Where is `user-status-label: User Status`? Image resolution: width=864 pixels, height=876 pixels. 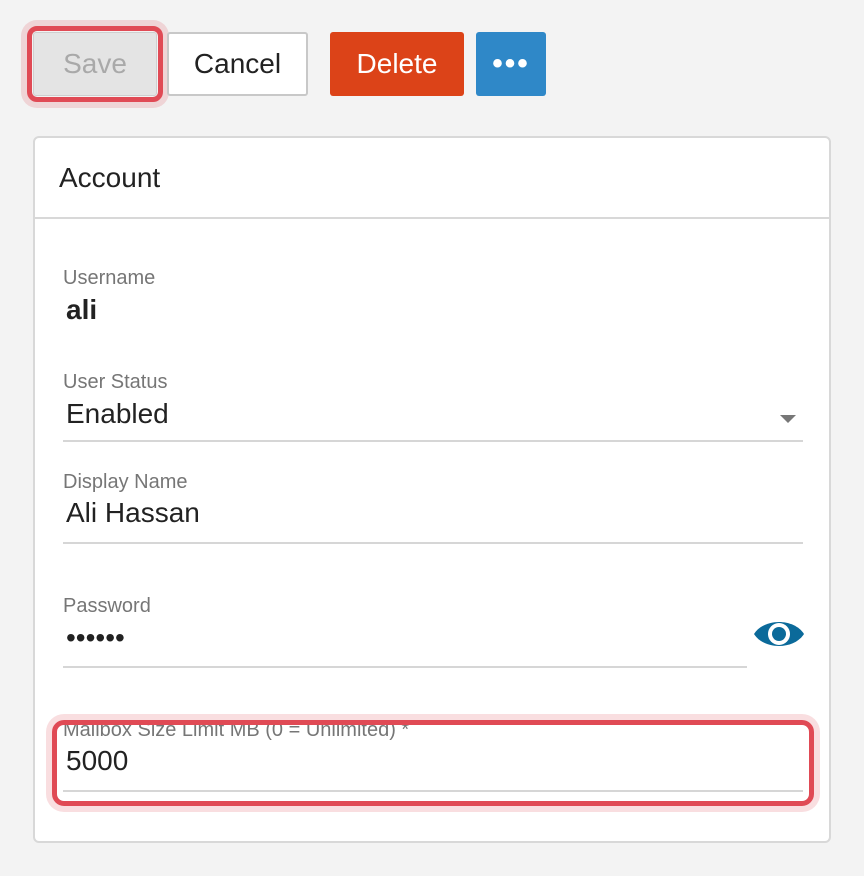 user-status-label: User Status is located at coordinates (115, 382).